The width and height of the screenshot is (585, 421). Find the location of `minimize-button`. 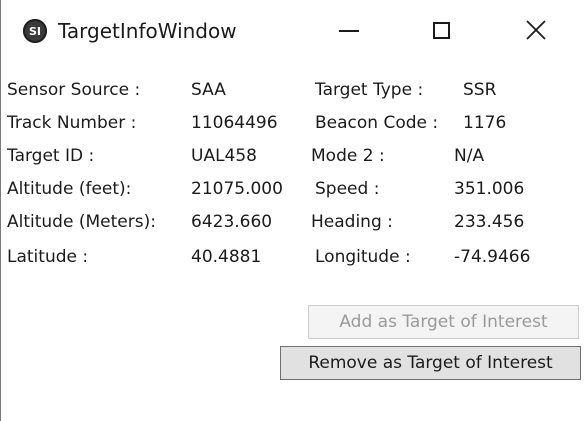

minimize-button is located at coordinates (349, 30).